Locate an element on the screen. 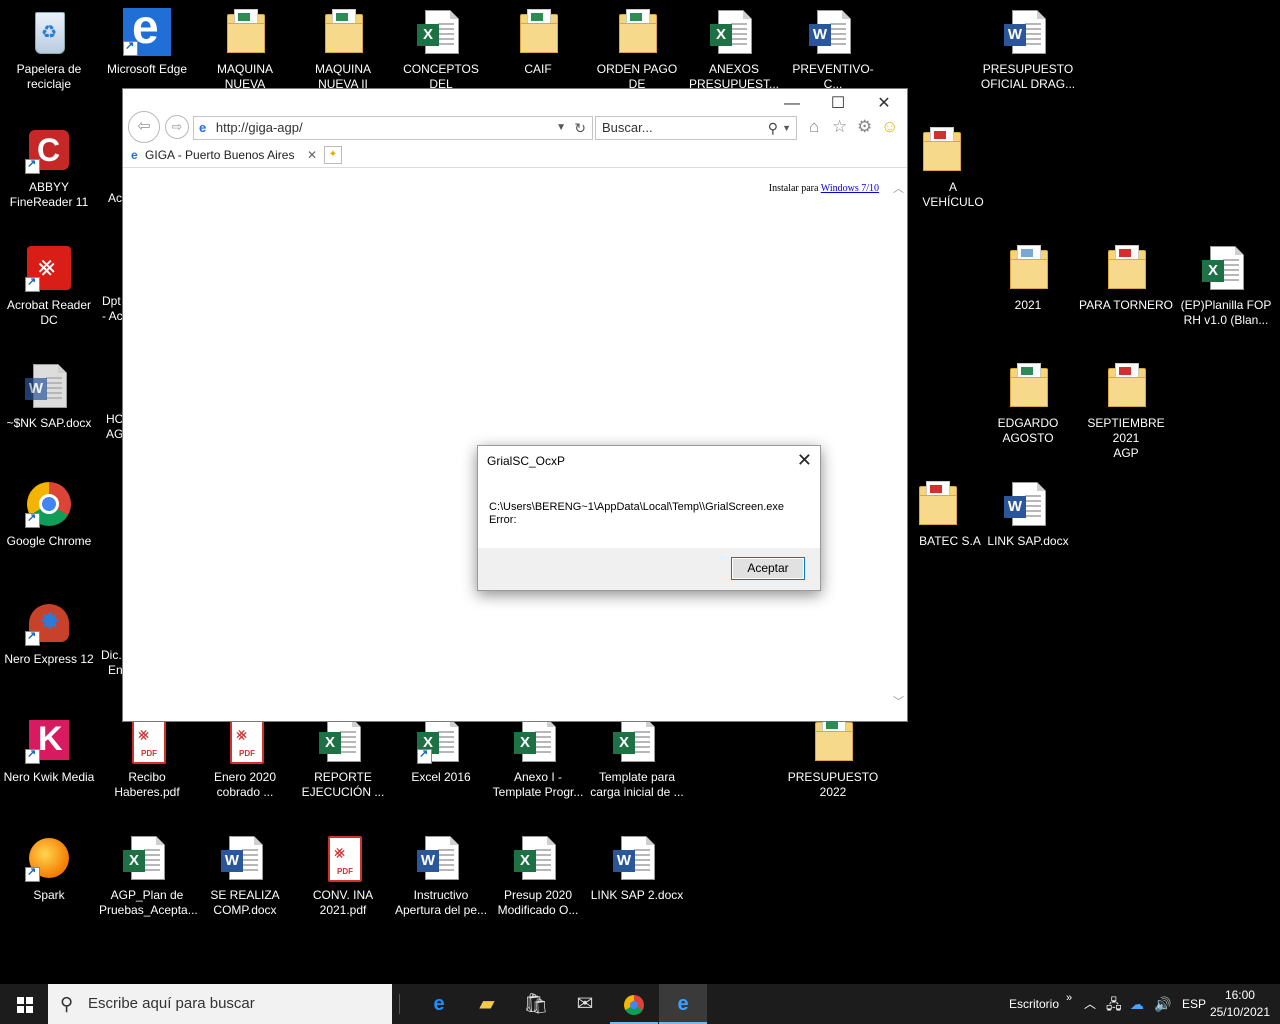  forward-button: ⇨ is located at coordinates (177, 127).